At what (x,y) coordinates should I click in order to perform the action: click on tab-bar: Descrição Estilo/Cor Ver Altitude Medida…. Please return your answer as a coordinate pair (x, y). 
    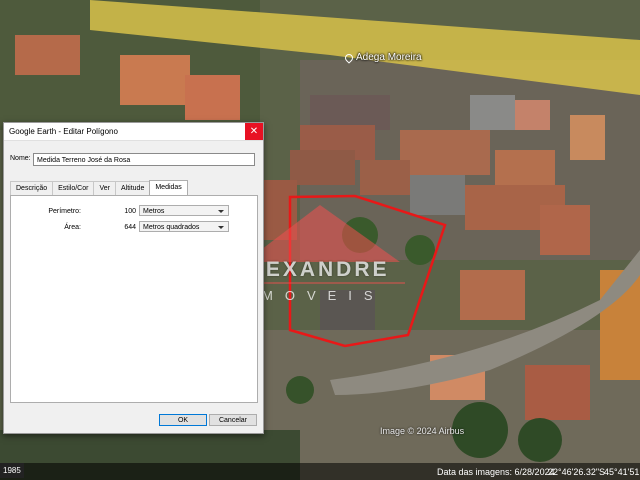
    Looking at the image, I should click on (99, 187).